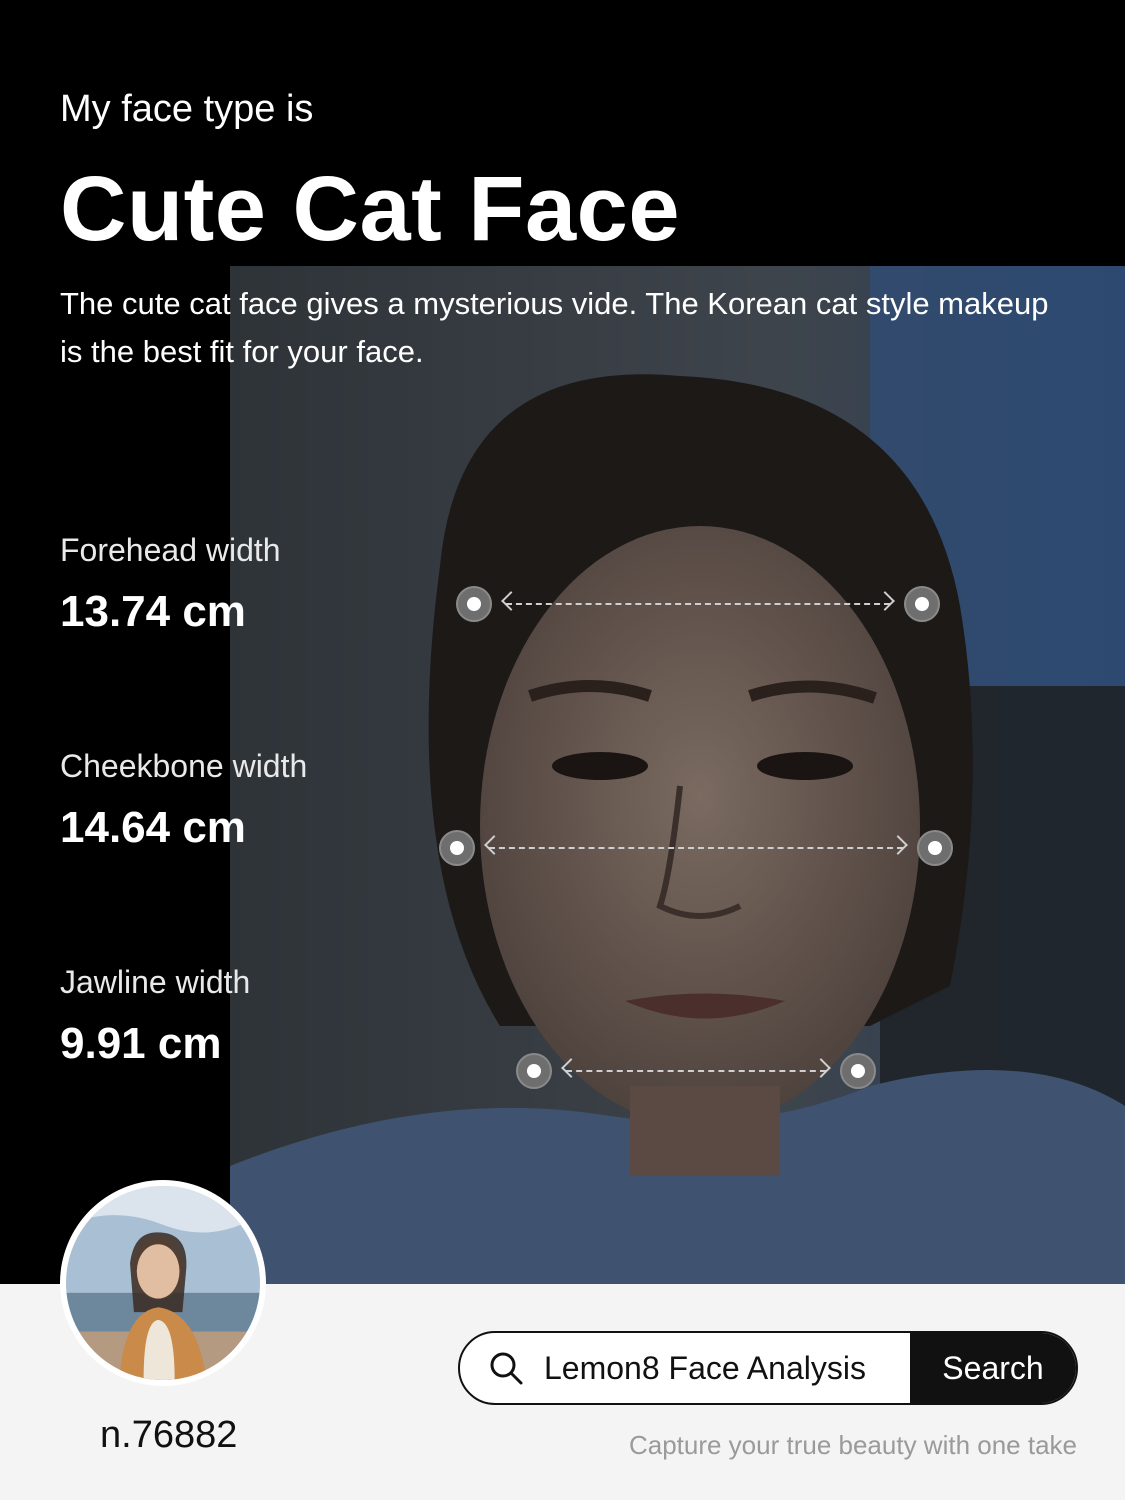 The width and height of the screenshot is (1125, 1500). Describe the element at coordinates (183, 800) in the screenshot. I see `metric-cheekbone: Cheekbone width 14.64 cm` at that location.